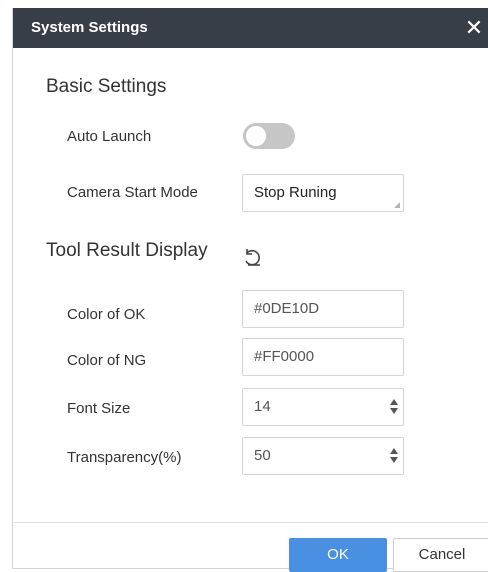 The width and height of the screenshot is (488, 572). What do you see at coordinates (473, 28) in the screenshot?
I see `close-icon: ✕` at bounding box center [473, 28].